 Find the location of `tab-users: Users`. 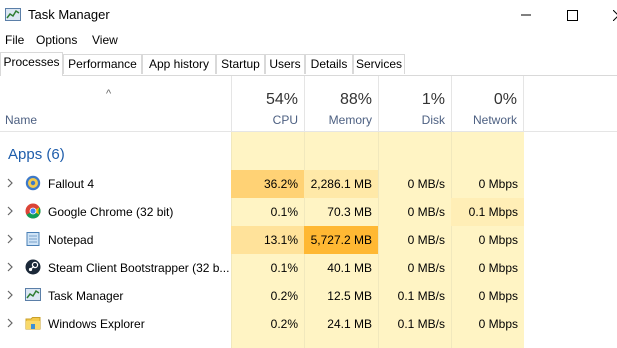

tab-users: Users is located at coordinates (285, 64).